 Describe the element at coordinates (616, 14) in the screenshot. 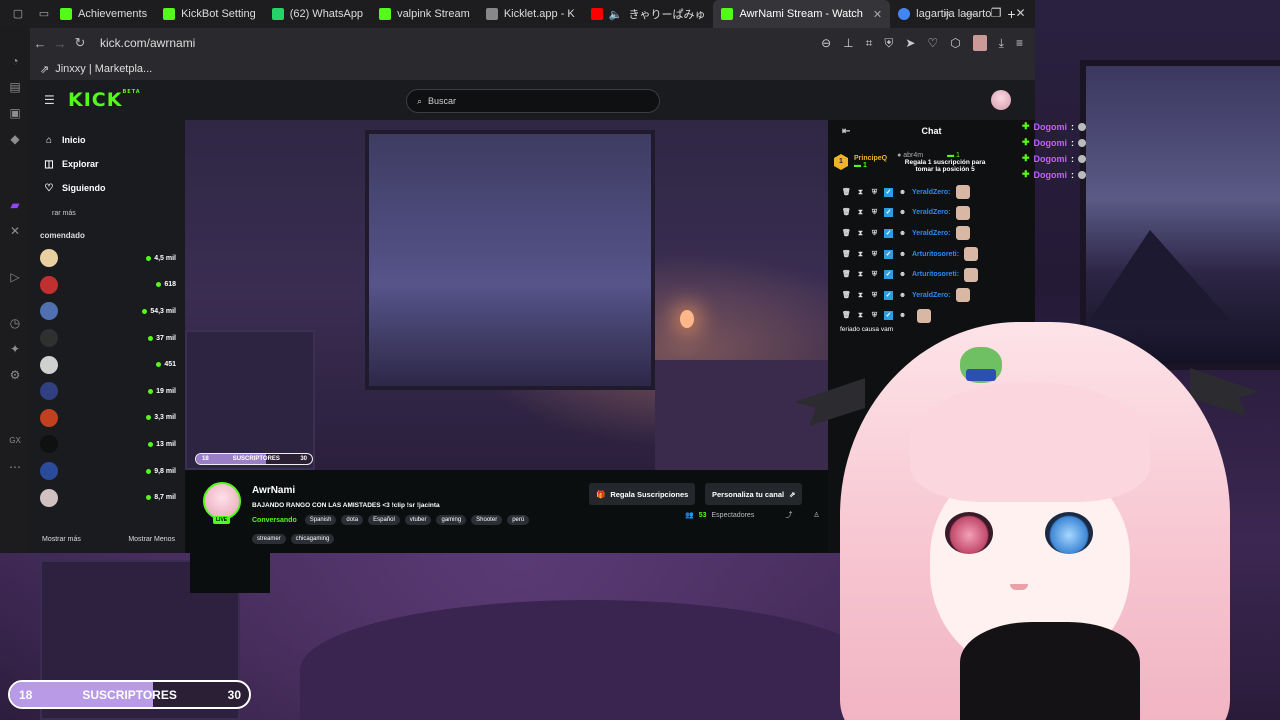

I see `speaker-icon: 🔈` at that location.